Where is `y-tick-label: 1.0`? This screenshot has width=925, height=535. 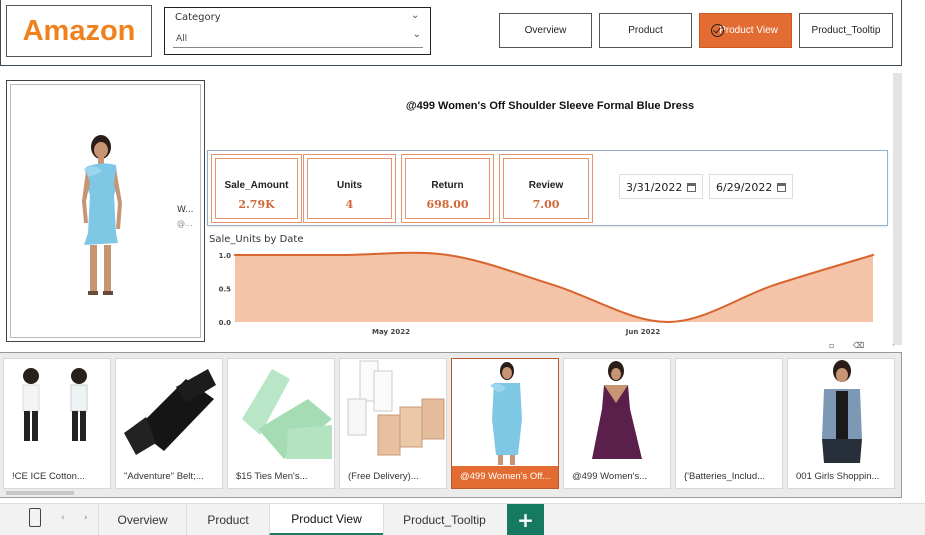
y-tick-label: 1.0 is located at coordinates (225, 256).